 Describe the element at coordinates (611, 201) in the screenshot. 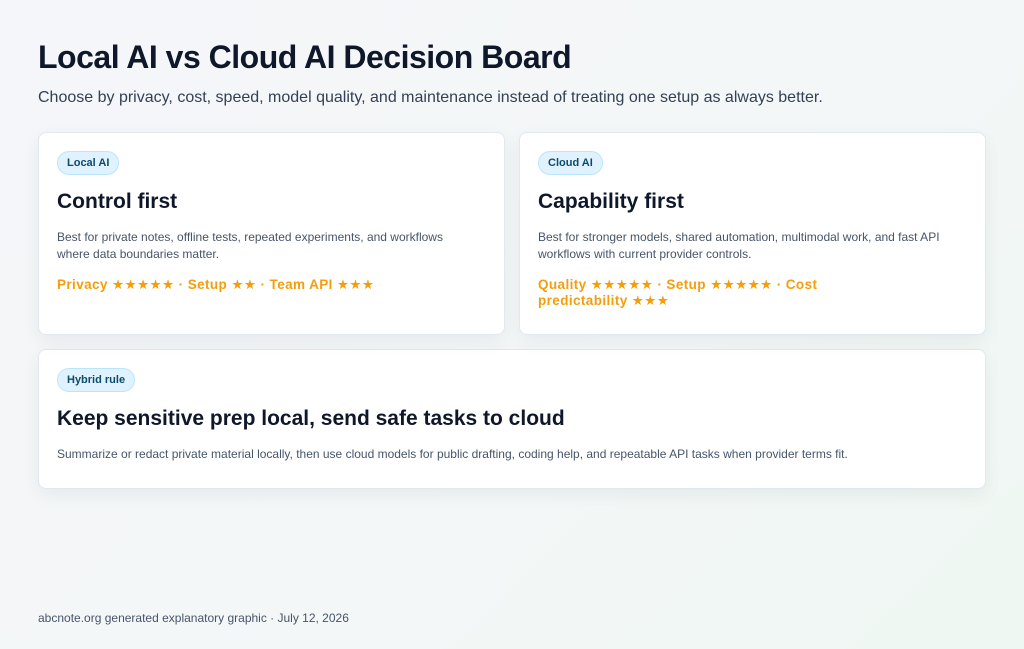

I see `cloud-ai-card-title: Capability first` at that location.